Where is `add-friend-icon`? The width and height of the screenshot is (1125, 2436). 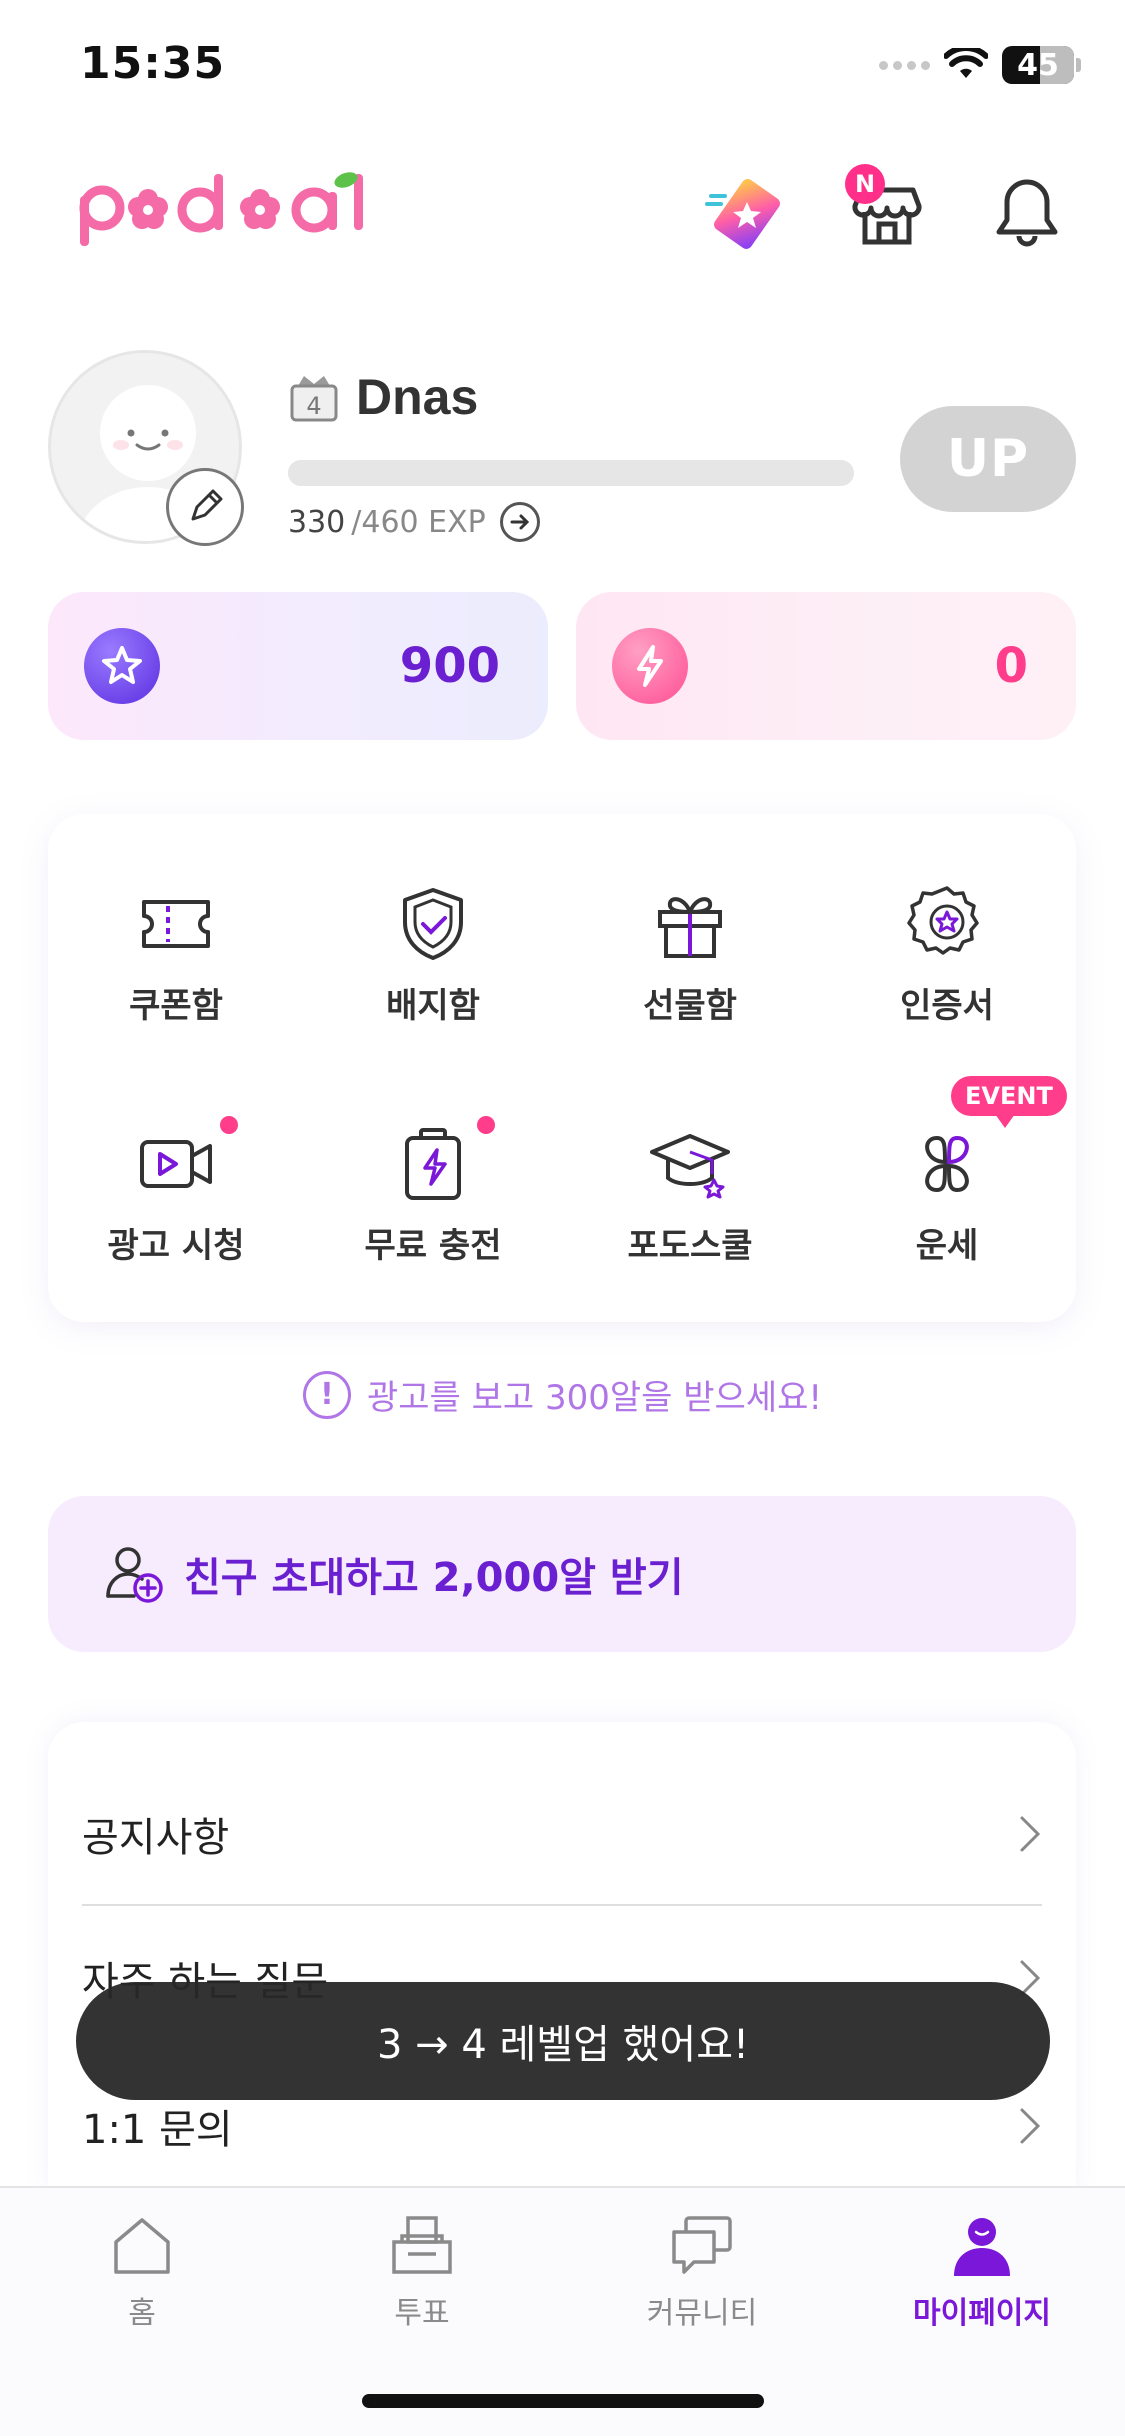
add-friend-icon is located at coordinates (134, 1575).